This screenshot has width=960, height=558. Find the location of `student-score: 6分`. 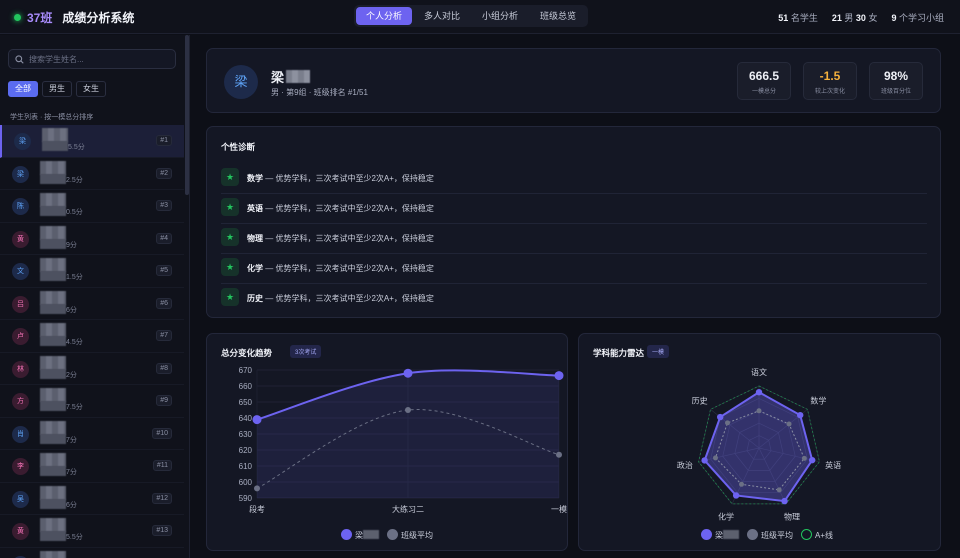

student-score: 6分 is located at coordinates (71, 310).